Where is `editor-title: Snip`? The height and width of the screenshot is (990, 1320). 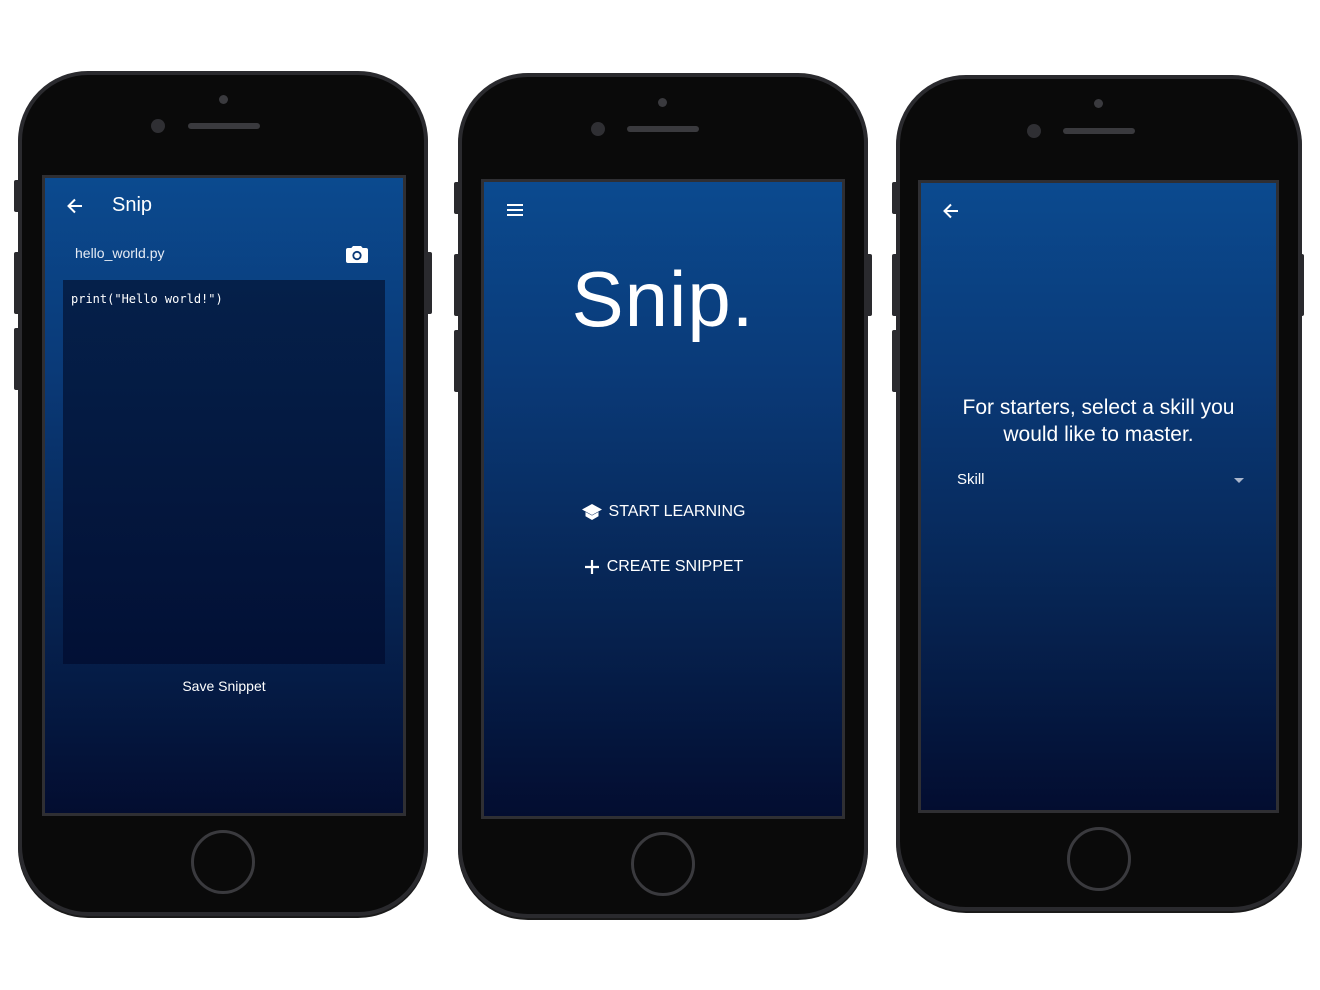
editor-title: Snip is located at coordinates (132, 205).